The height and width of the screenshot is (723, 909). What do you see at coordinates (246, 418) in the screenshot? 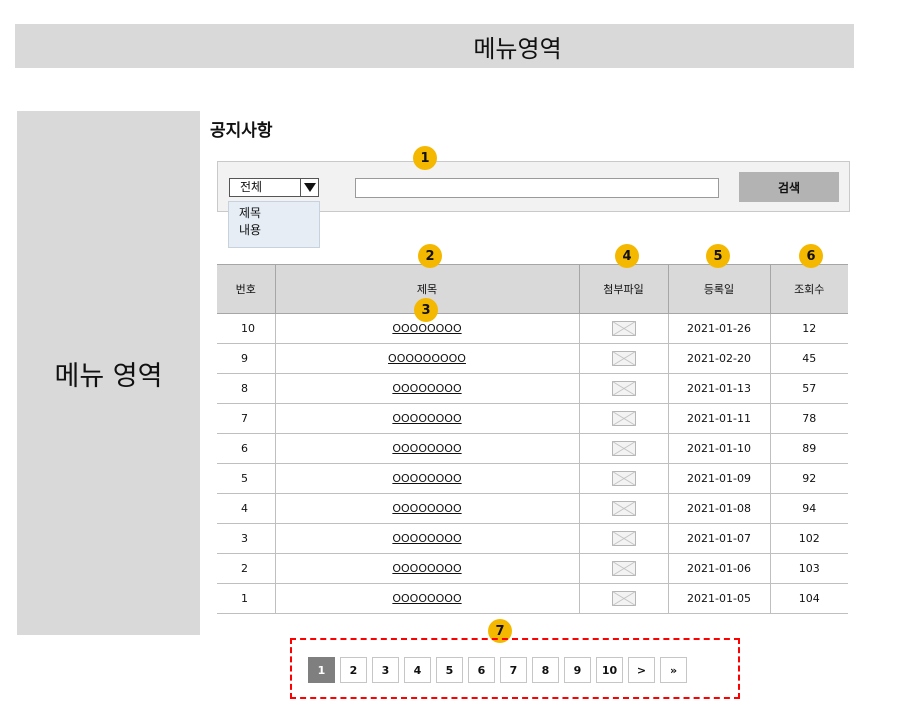
I see `row-no: 7` at bounding box center [246, 418].